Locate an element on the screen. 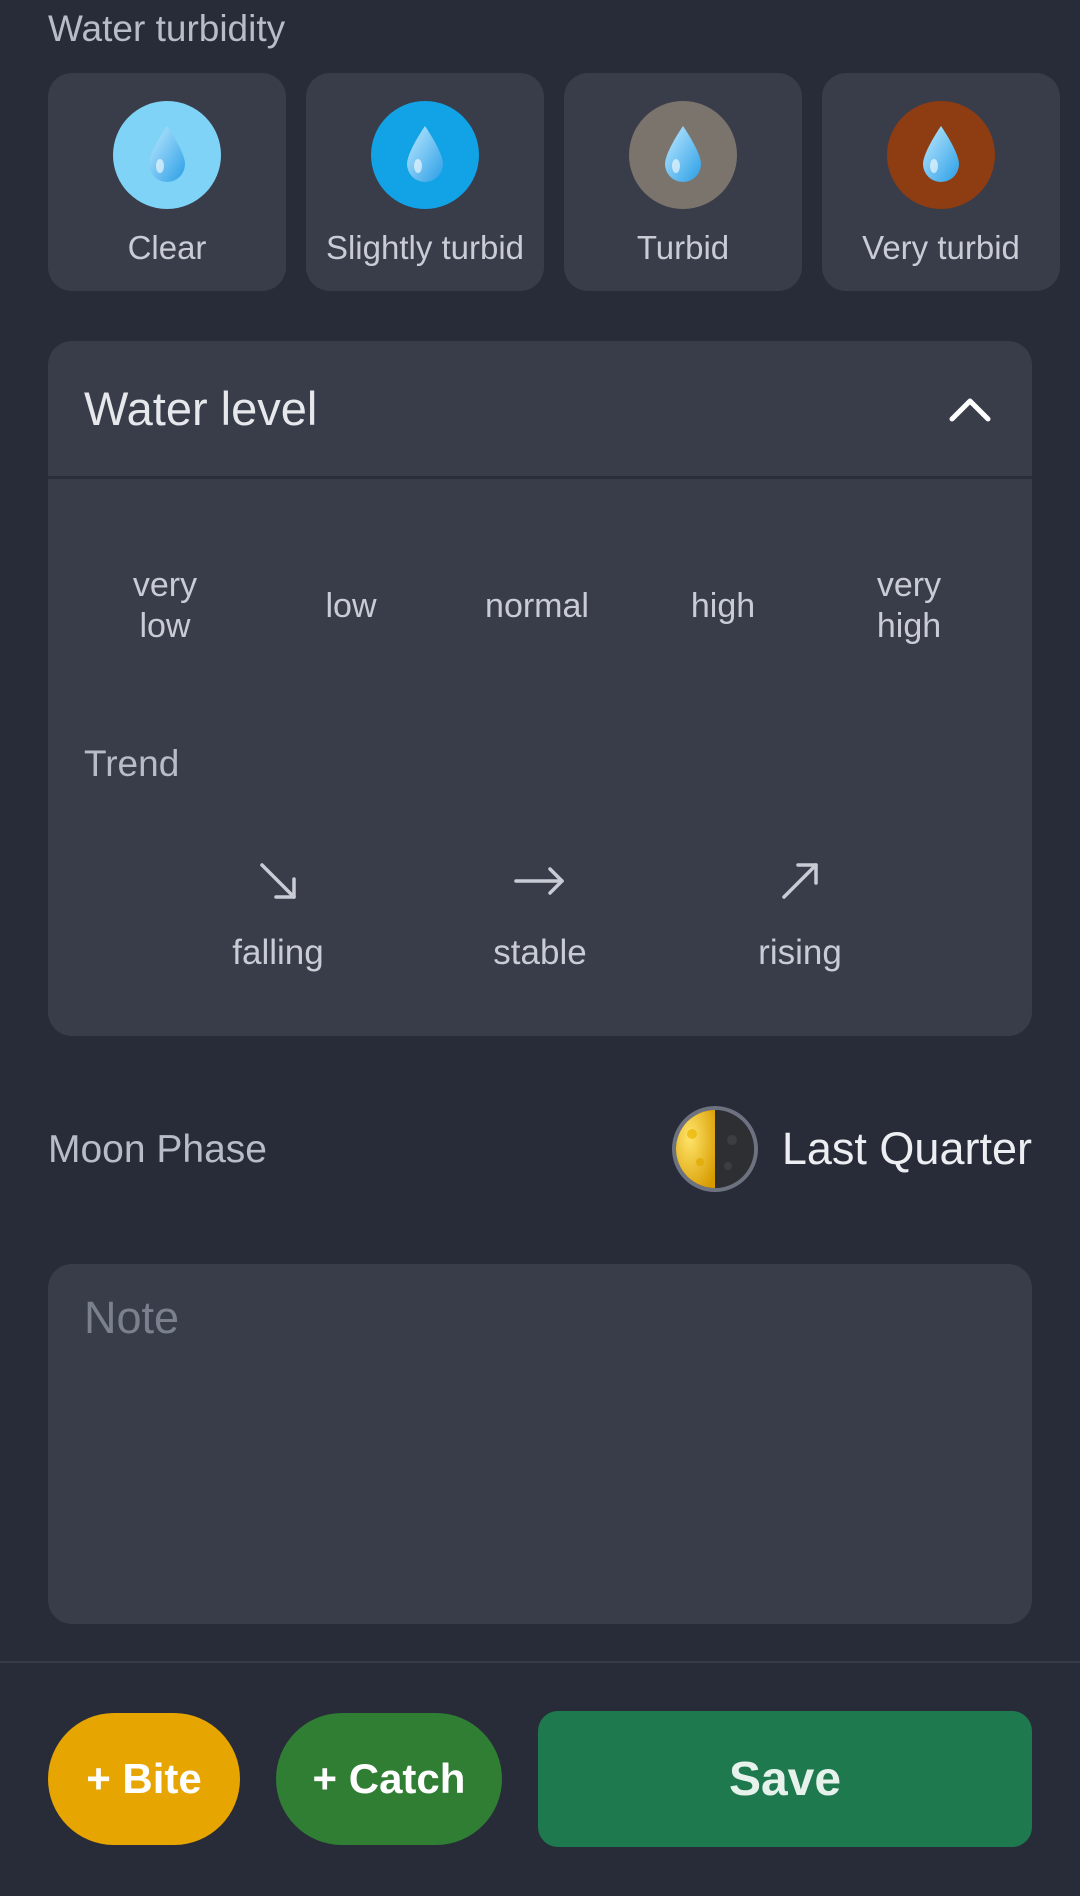 Image resolution: width=1080 pixels, height=1896 pixels. arrow-right-icon is located at coordinates (540, 881).